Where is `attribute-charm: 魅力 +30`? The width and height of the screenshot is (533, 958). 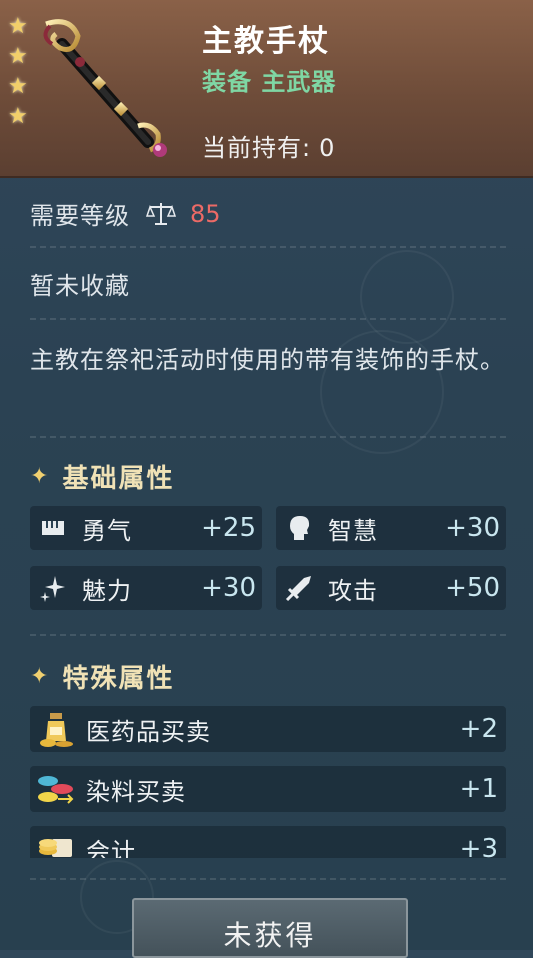
attribute-charm: 魅力 +30 is located at coordinates (146, 588).